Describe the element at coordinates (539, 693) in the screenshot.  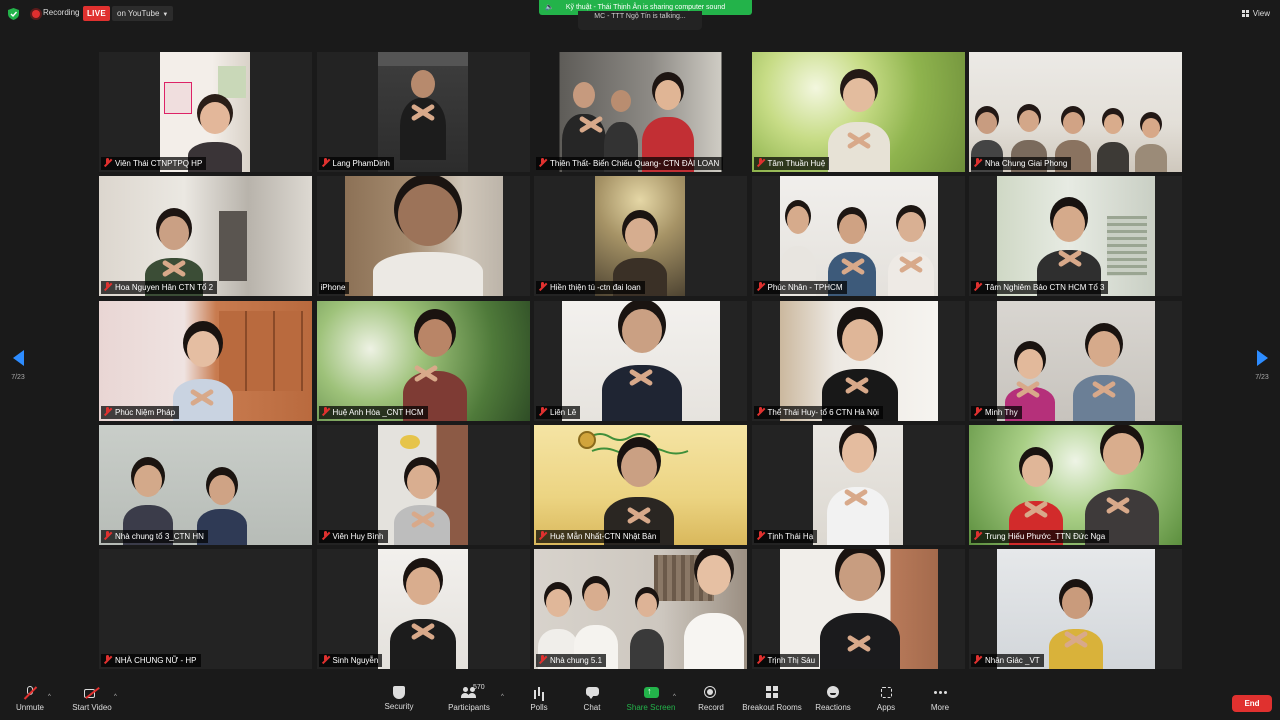
I see `polls-icon` at that location.